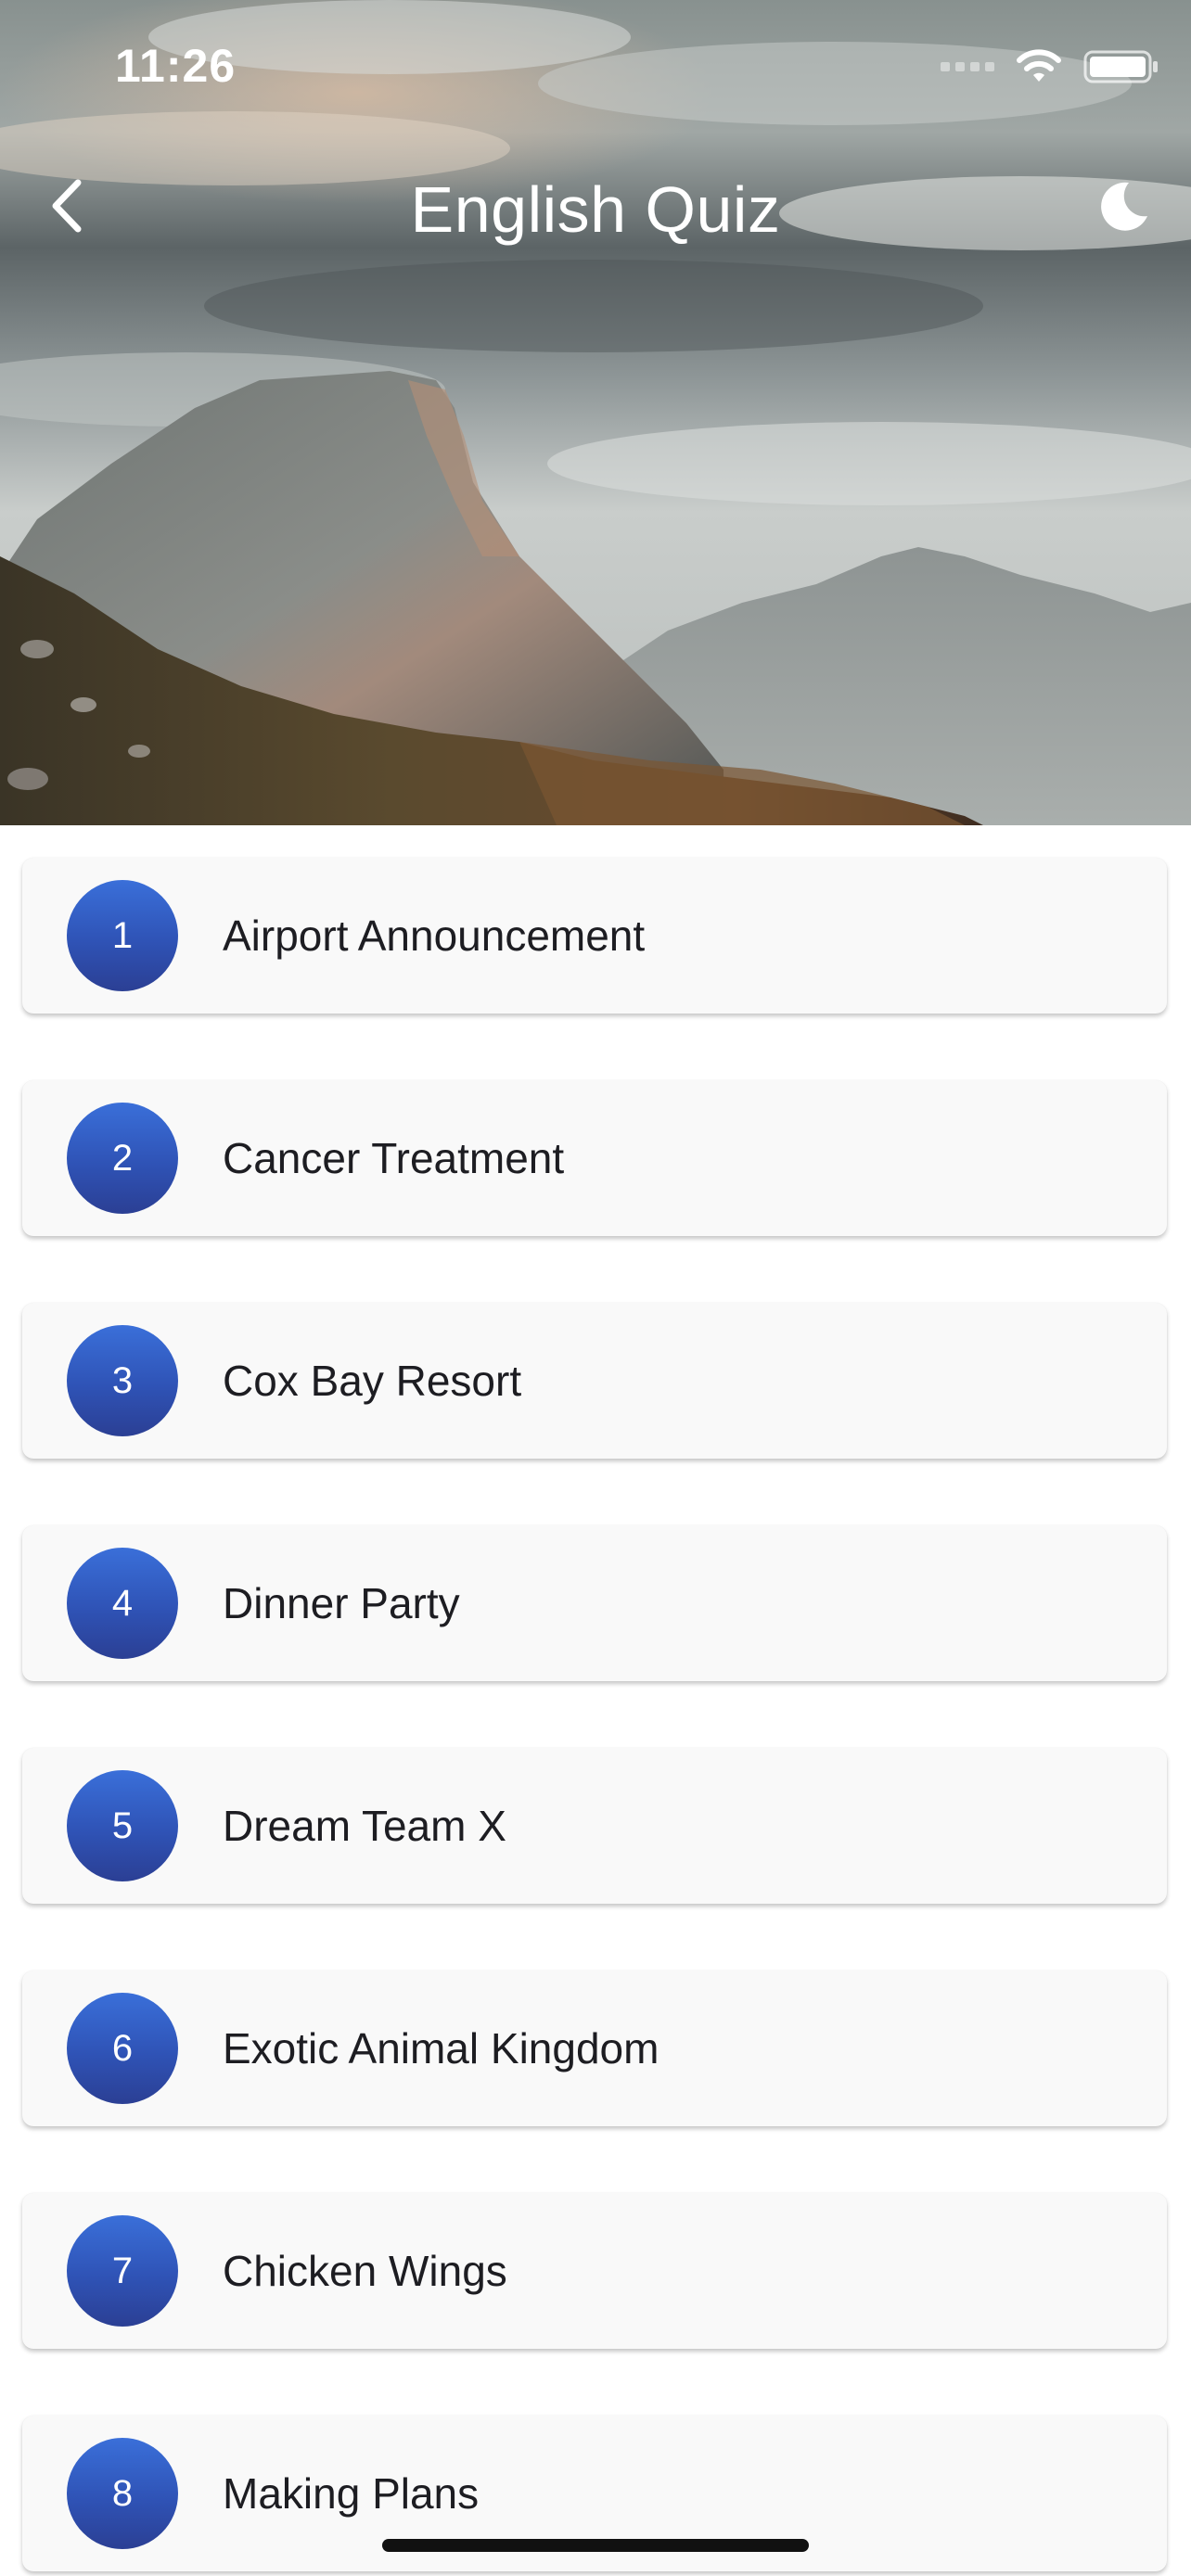  Describe the element at coordinates (122, 2048) in the screenshot. I see `quiz-number-badge: 6` at that location.